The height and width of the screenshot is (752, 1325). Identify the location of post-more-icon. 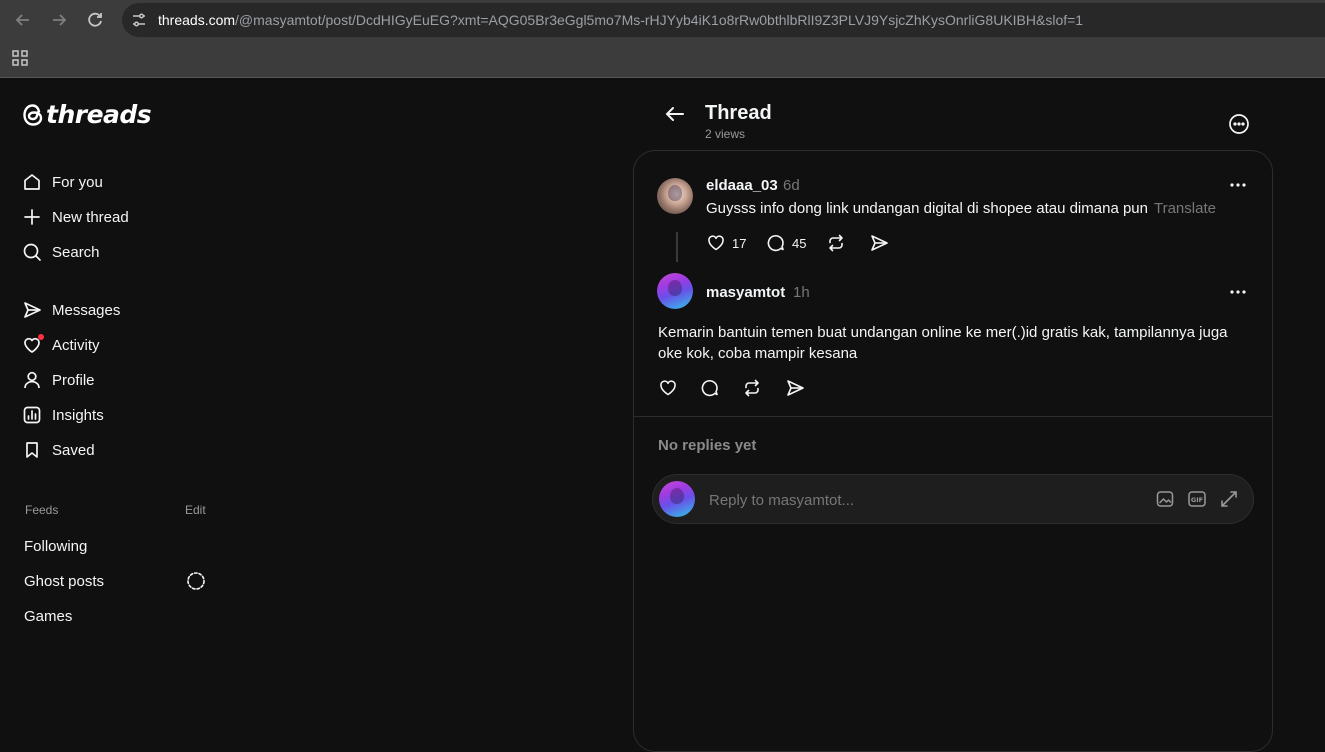
(1238, 185).